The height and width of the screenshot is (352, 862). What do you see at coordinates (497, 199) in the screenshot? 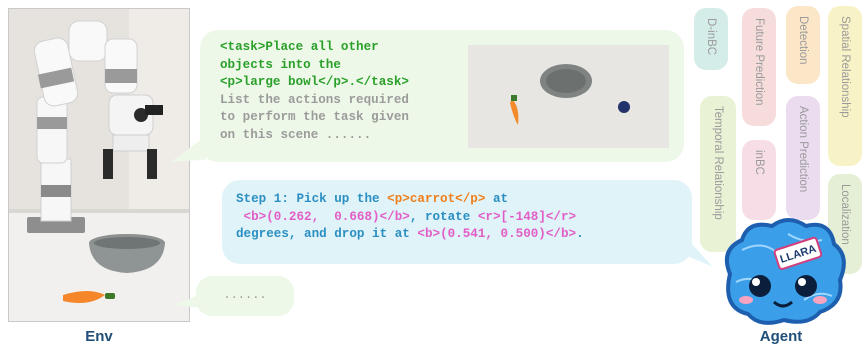
I see `step-line-1-c: at` at bounding box center [497, 199].